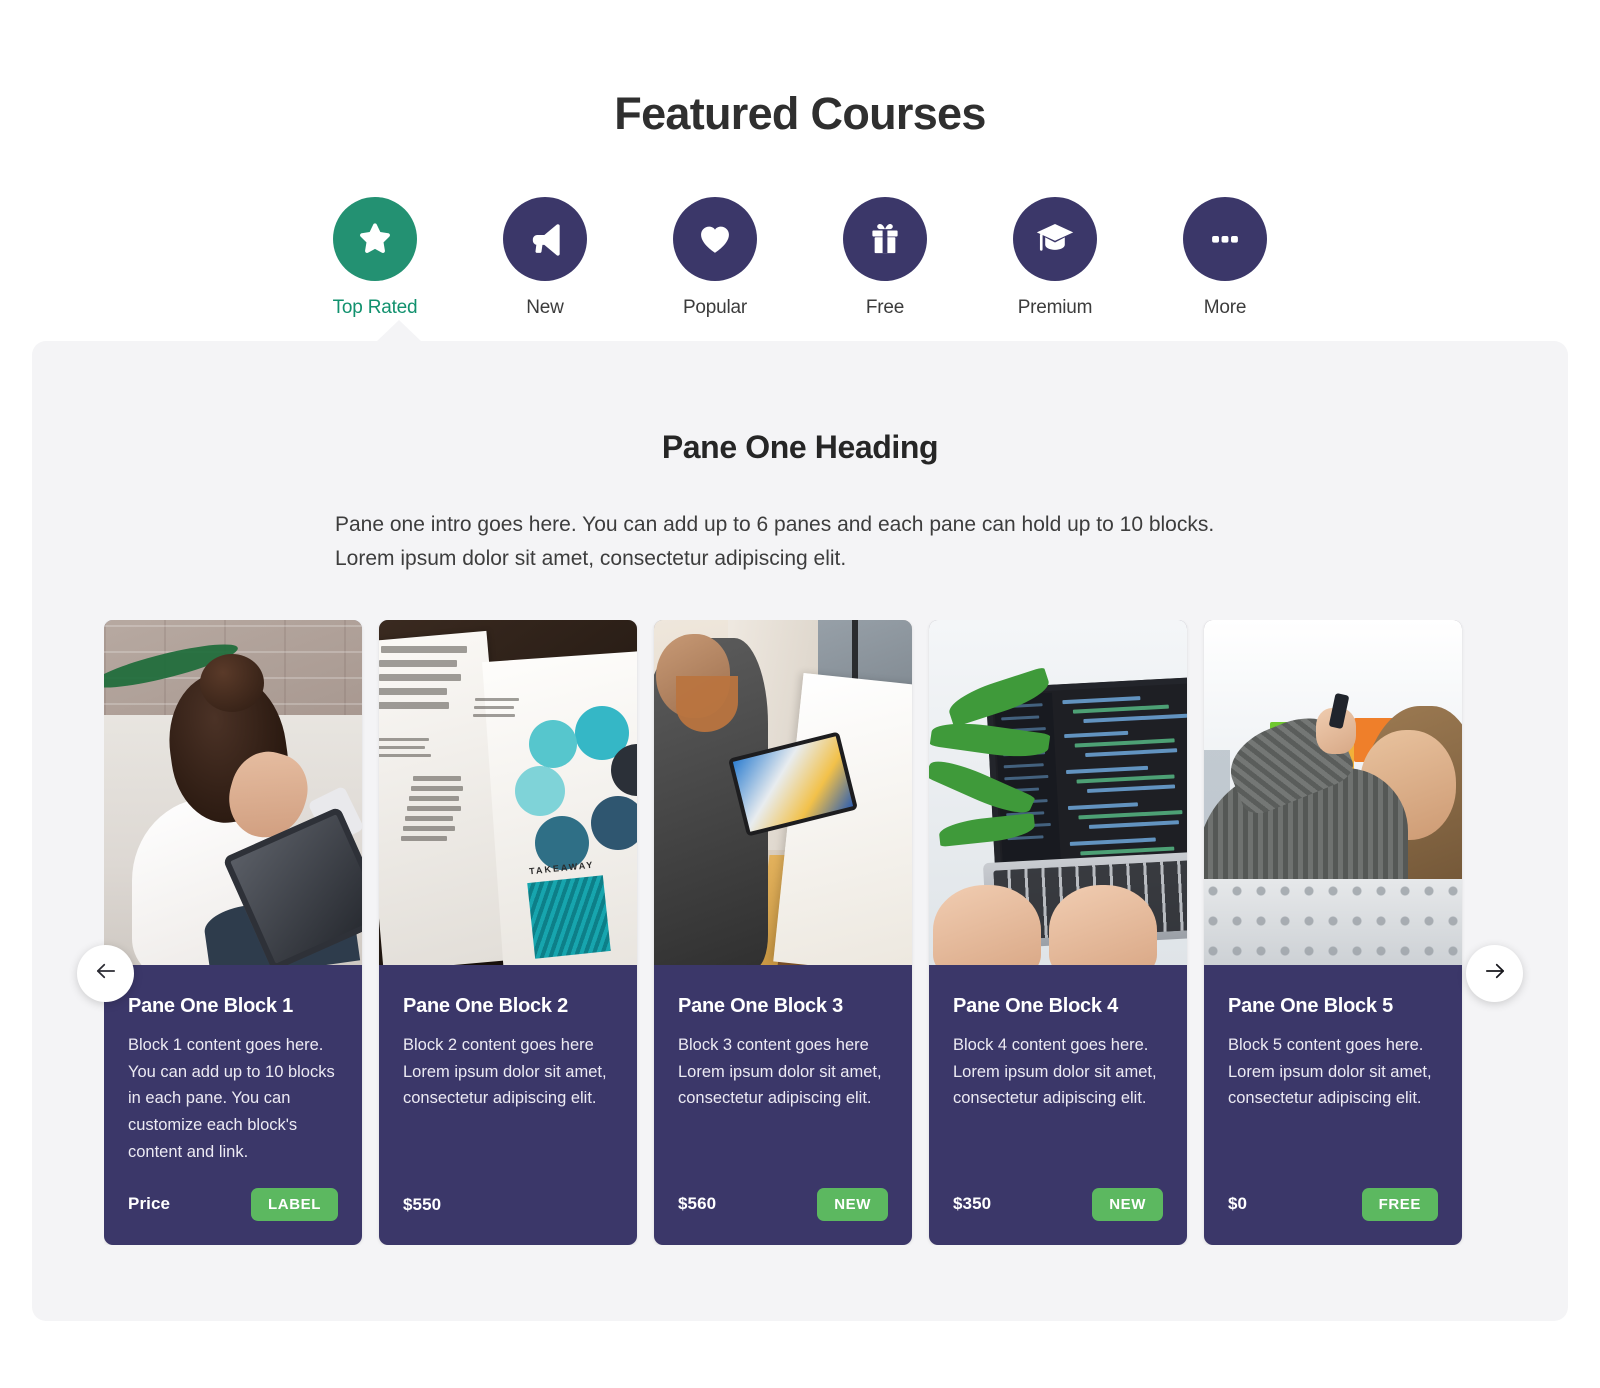  What do you see at coordinates (485, 1006) in the screenshot?
I see `card-title: Pane One Block 2` at bounding box center [485, 1006].